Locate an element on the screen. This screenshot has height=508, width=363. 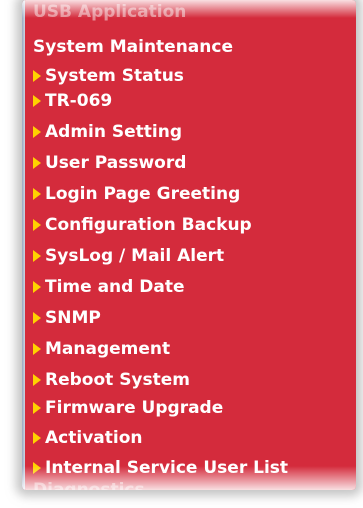
section-usb-application: USB Application is located at coordinates (109, 12).